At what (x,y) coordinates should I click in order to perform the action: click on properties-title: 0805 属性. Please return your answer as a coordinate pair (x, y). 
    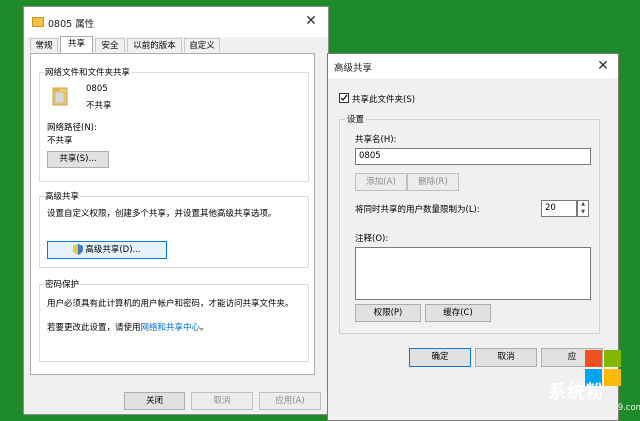
    Looking at the image, I should click on (71, 24).